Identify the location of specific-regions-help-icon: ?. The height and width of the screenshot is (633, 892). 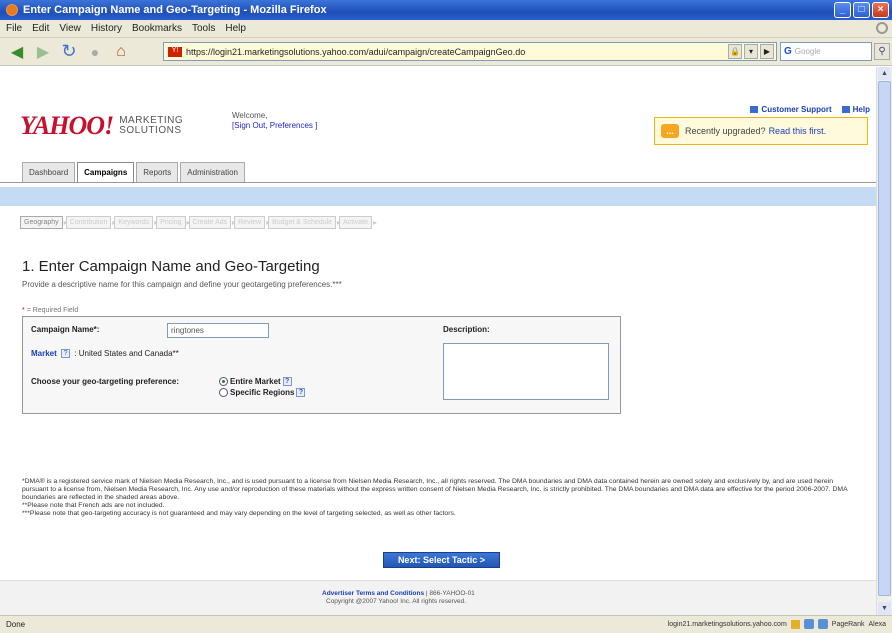
(301, 392).